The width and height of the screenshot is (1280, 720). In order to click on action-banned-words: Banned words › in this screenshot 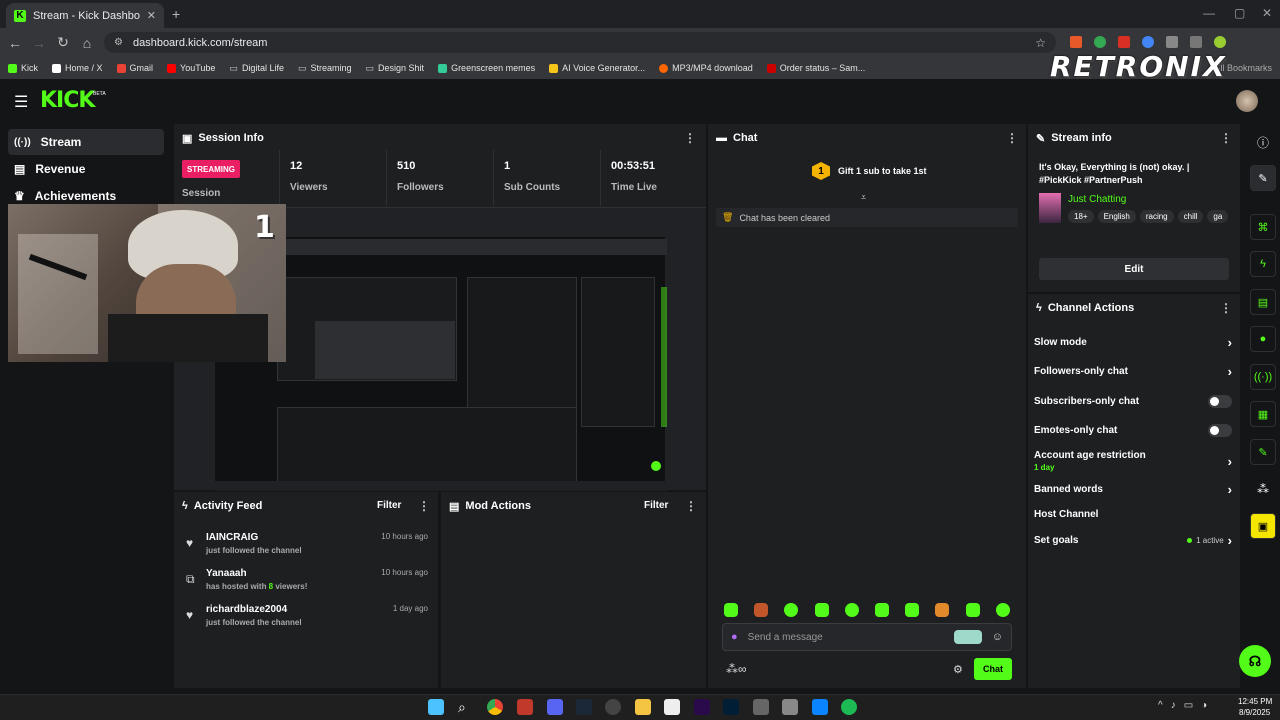, I will do `click(1133, 489)`.